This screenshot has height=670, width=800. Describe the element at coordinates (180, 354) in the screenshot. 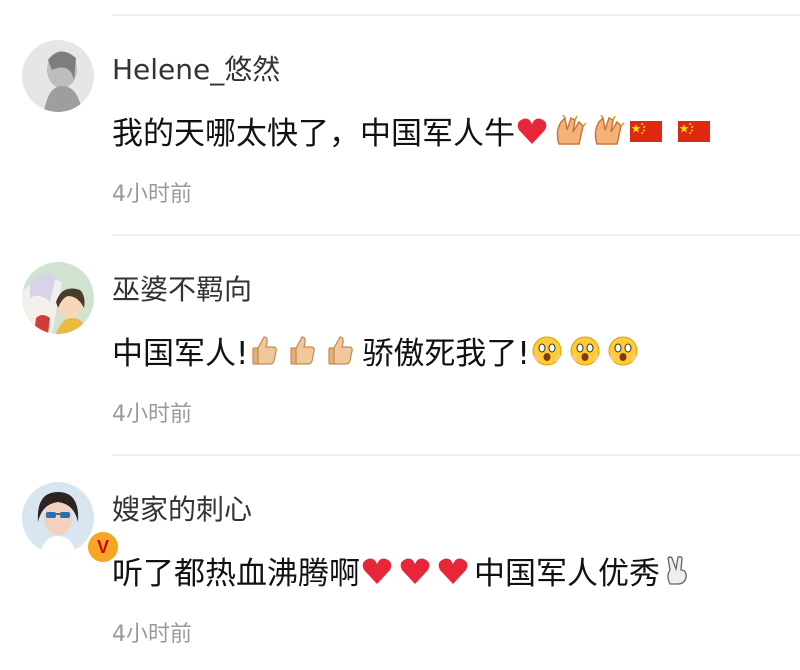

I see `comment-text-segment: 中国军人!` at that location.